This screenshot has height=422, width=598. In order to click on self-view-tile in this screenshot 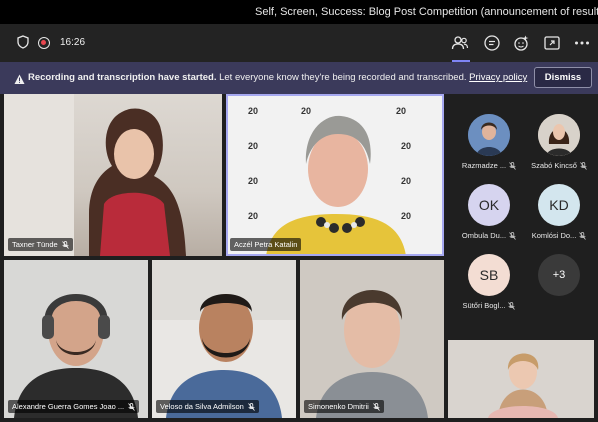, I will do `click(521, 379)`.